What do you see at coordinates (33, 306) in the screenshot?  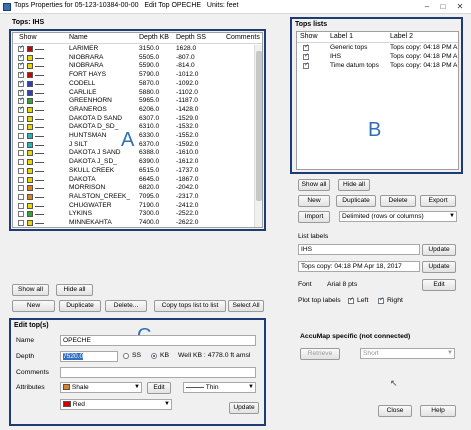 I see `tops-new-button: New` at bounding box center [33, 306].